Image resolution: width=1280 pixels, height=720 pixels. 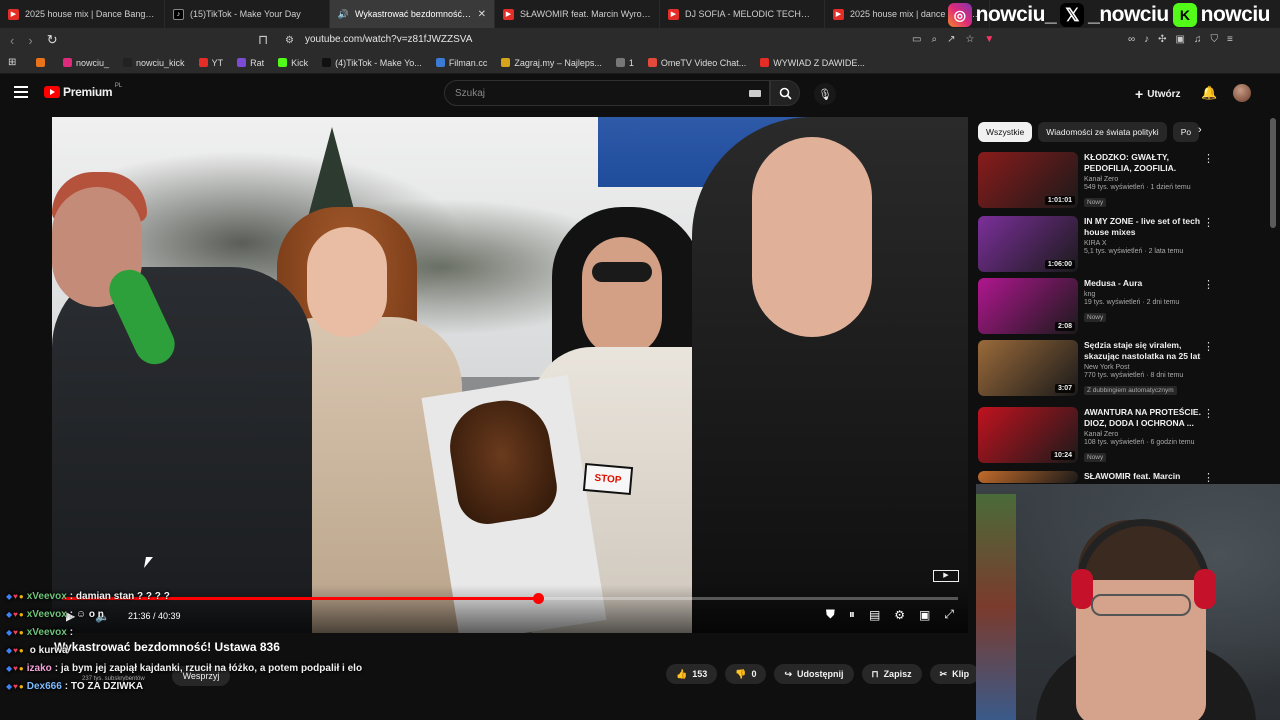 What do you see at coordinates (989, 39) in the screenshot?
I see `brave-icon: ▼` at bounding box center [989, 39].